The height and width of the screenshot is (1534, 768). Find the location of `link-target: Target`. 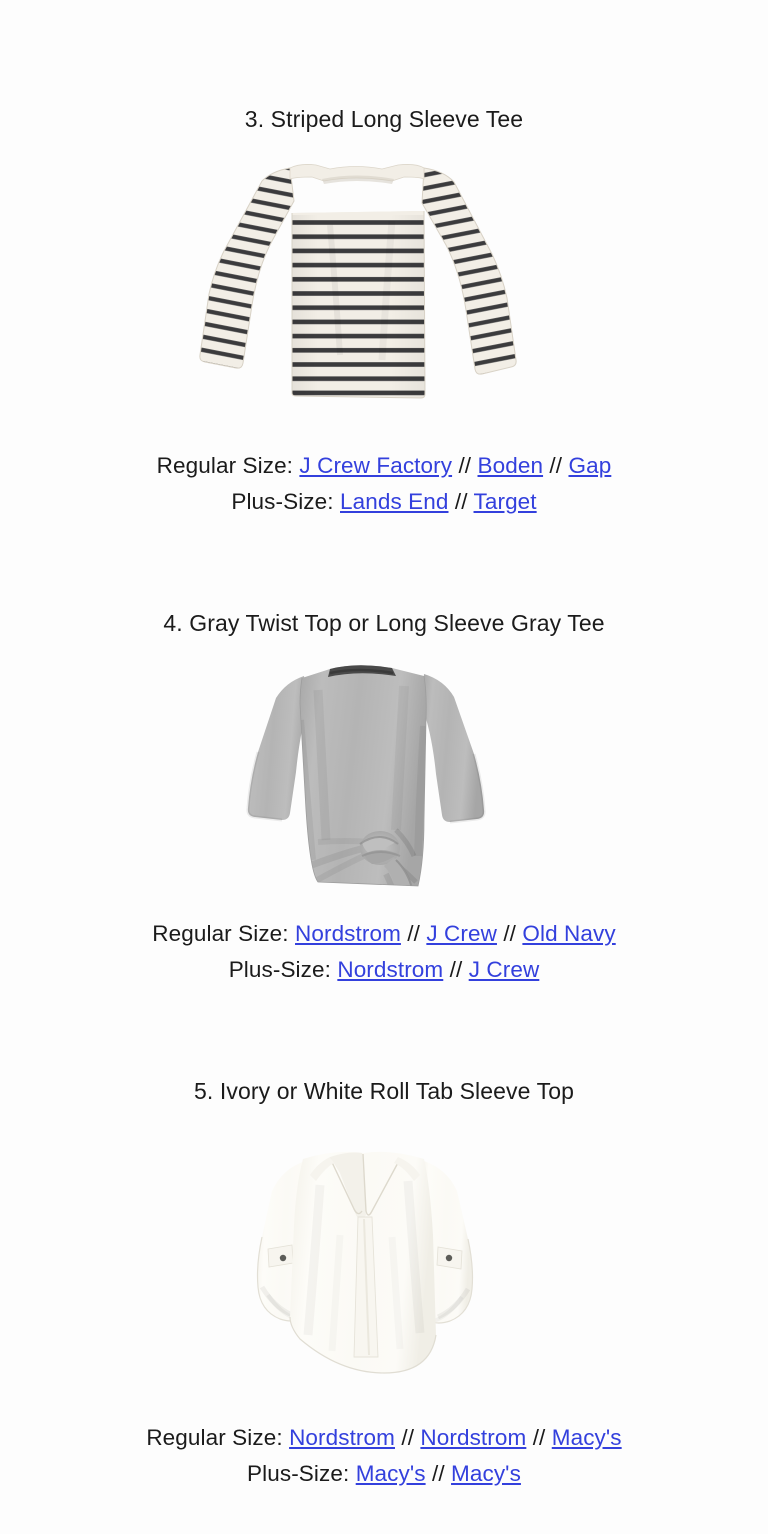

link-target: Target is located at coordinates (505, 501).